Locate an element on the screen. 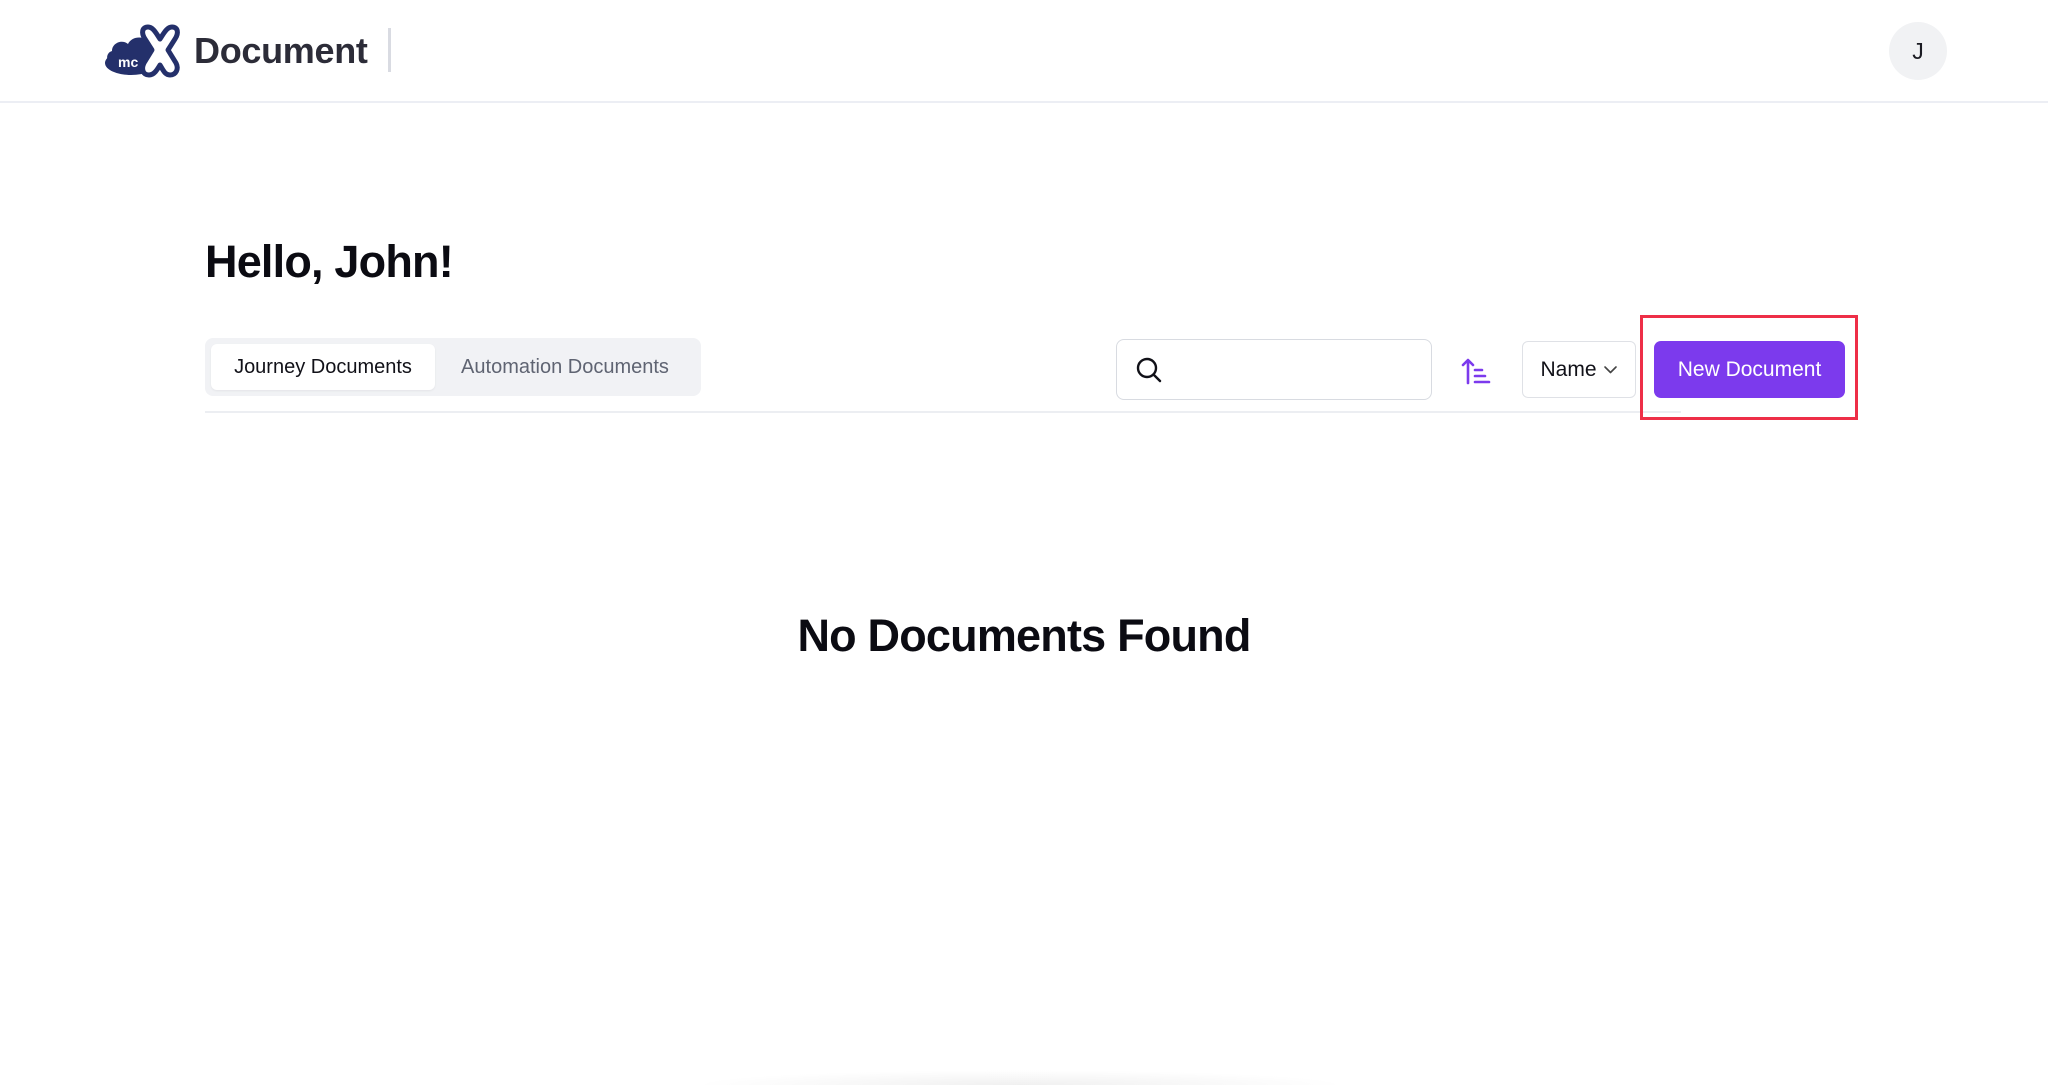  bottom-shadow is located at coordinates (1020, 1077).